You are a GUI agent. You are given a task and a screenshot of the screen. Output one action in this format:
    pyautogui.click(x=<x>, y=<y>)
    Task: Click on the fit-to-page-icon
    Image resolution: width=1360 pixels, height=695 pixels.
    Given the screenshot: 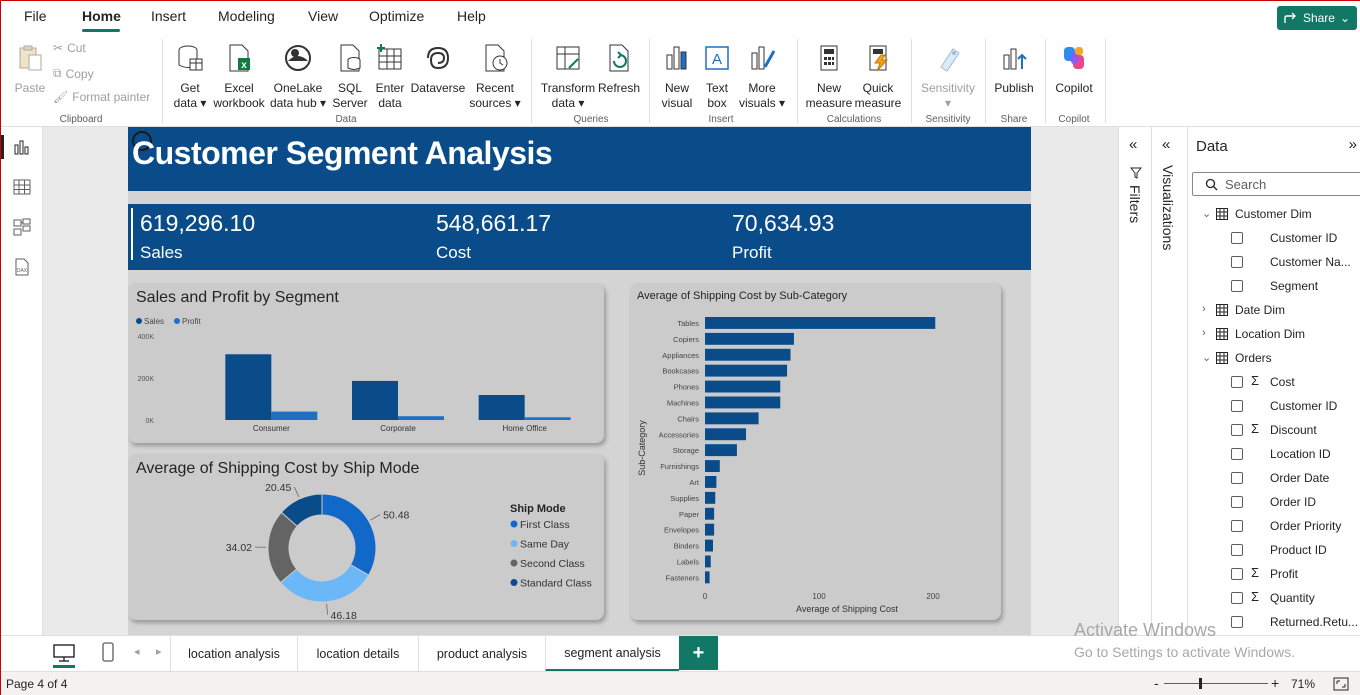 What is the action you would take?
    pyautogui.click(x=1341, y=684)
    